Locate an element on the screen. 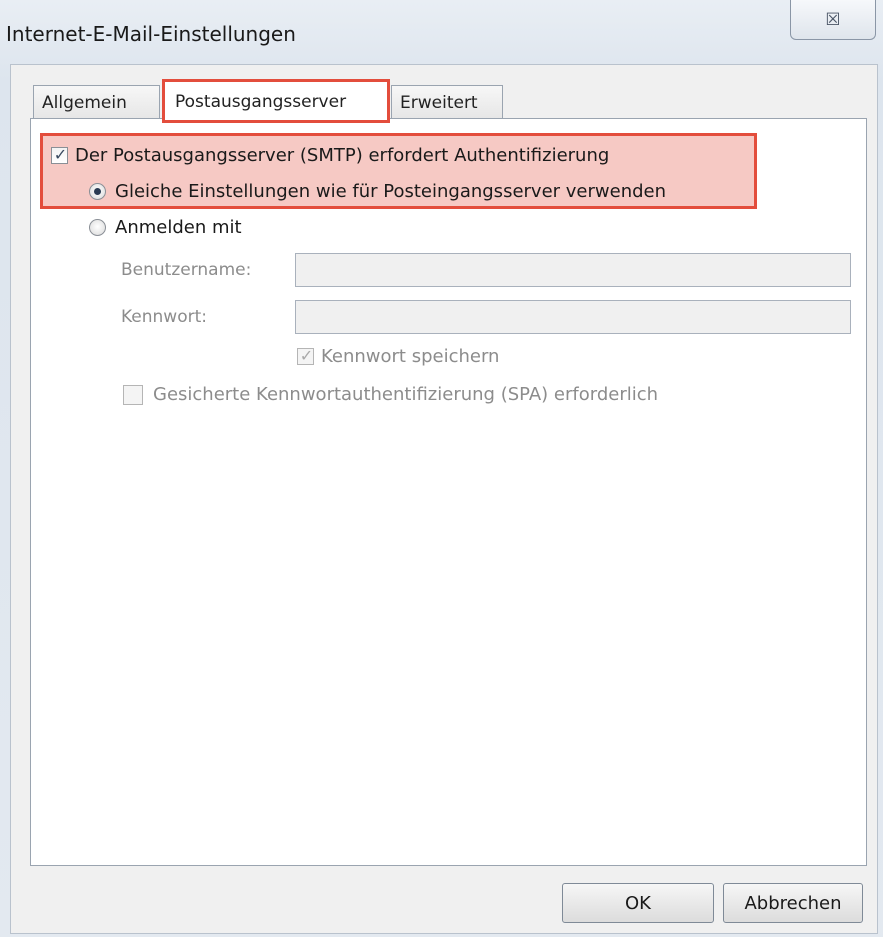  login-with-label: Anmelden mit is located at coordinates (178, 227).